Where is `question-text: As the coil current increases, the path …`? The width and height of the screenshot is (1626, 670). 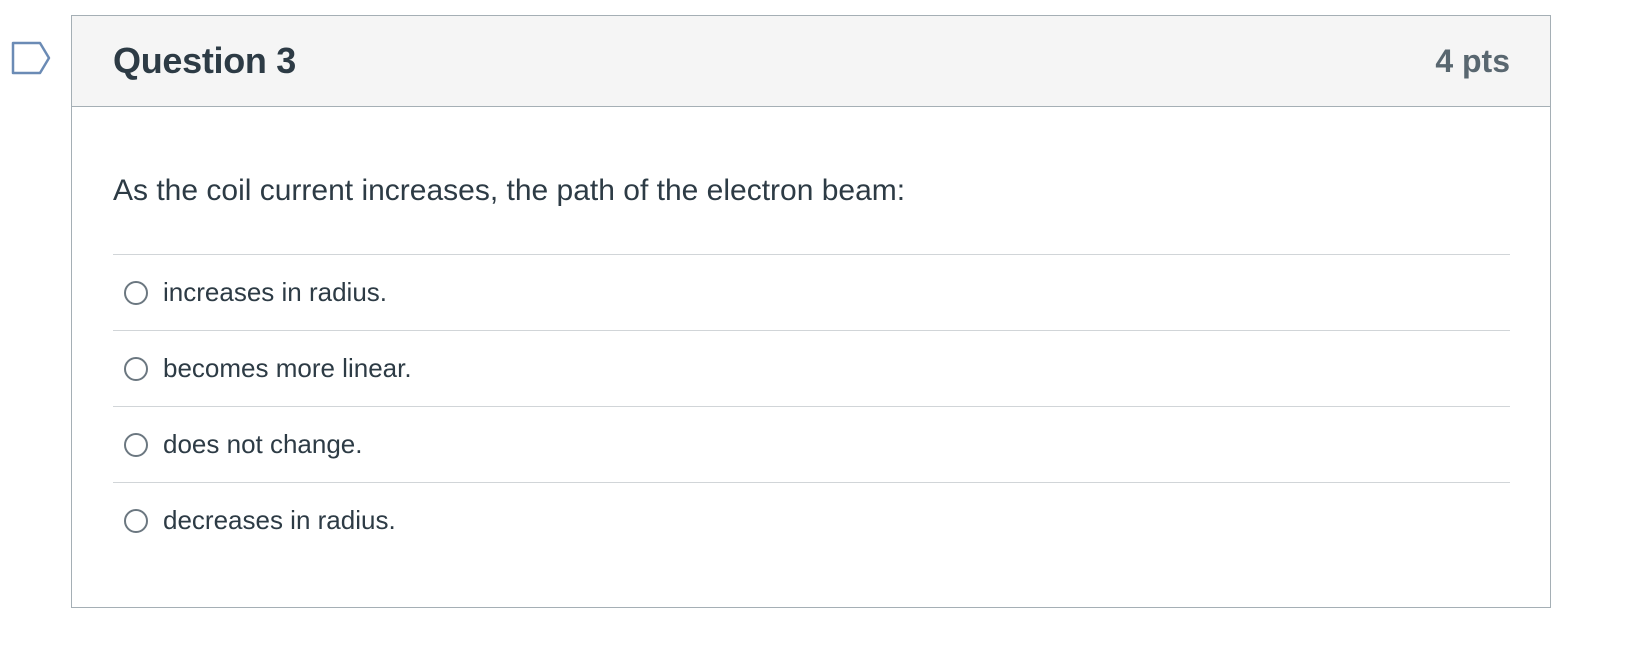 question-text: As the coil current increases, the path … is located at coordinates (509, 190).